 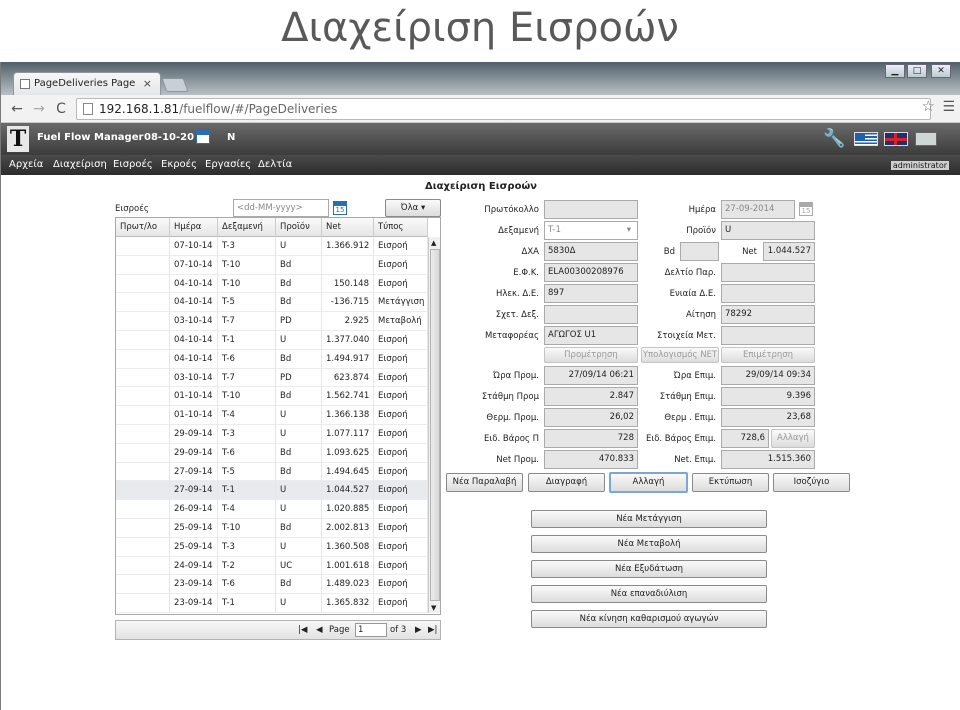 What do you see at coordinates (926, 139) in the screenshot?
I see `keyboard-icon` at bounding box center [926, 139].